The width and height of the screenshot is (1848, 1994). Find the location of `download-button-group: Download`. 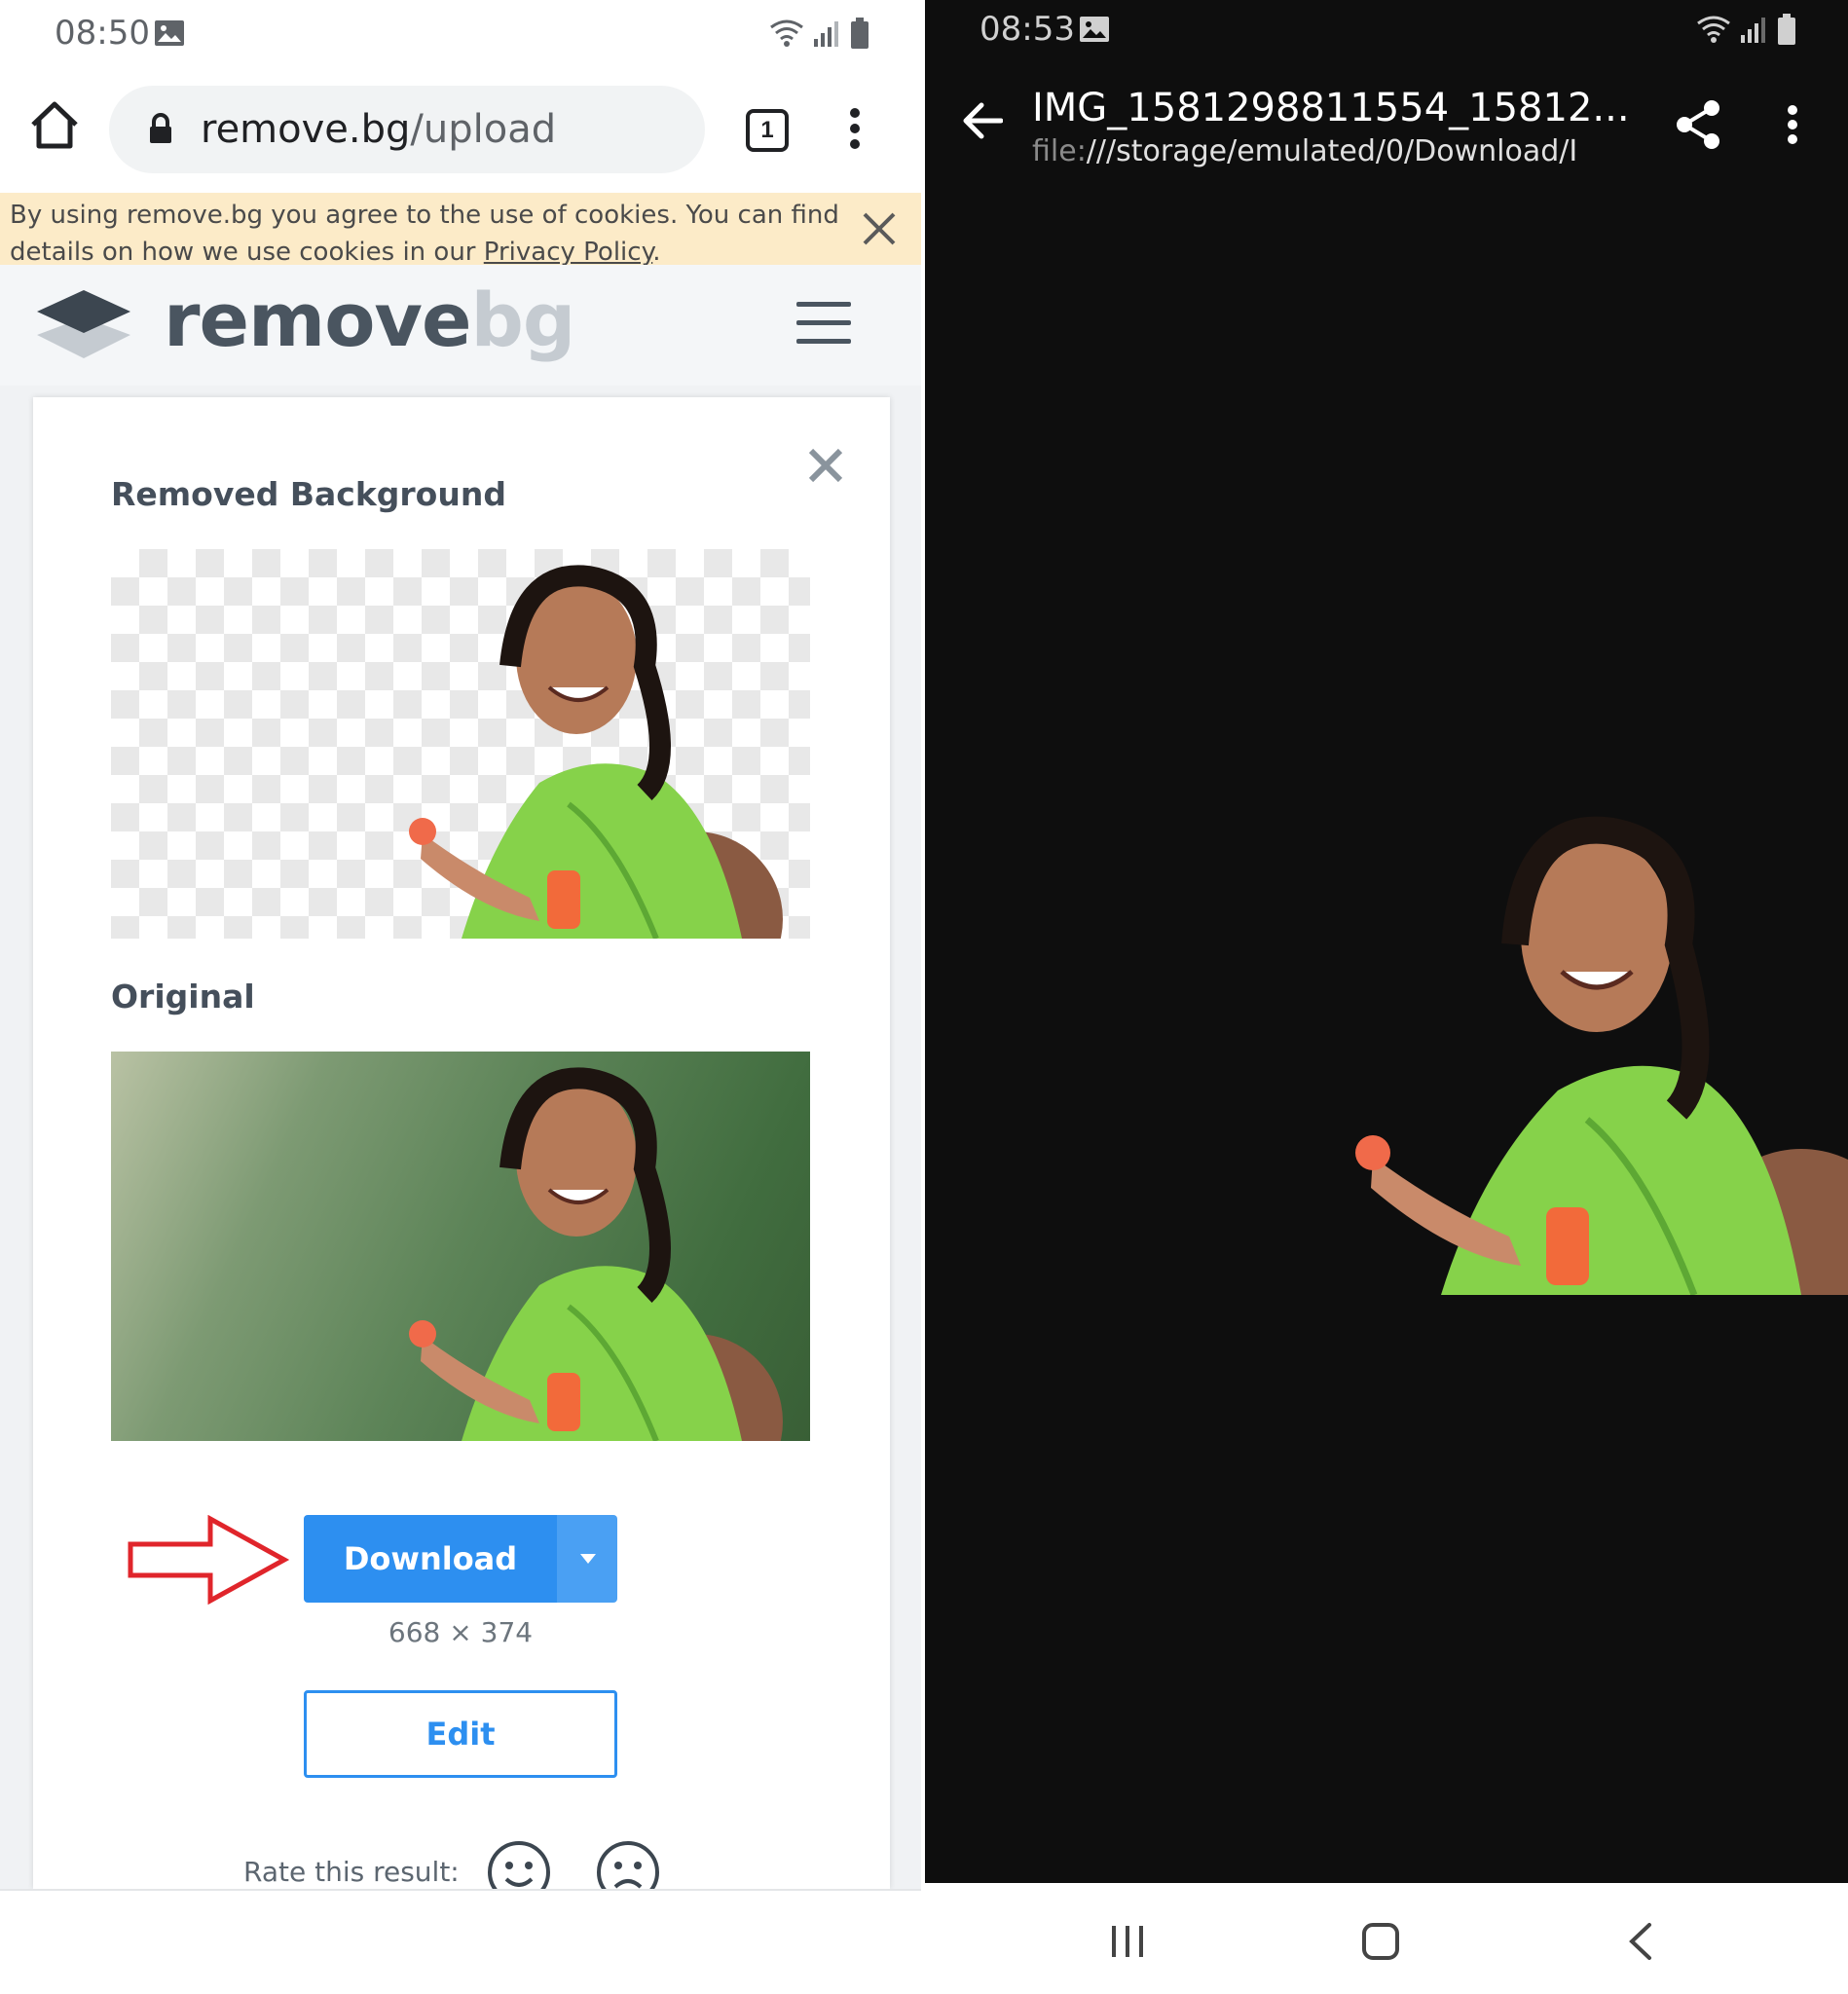

download-button-group: Download is located at coordinates (460, 1559).